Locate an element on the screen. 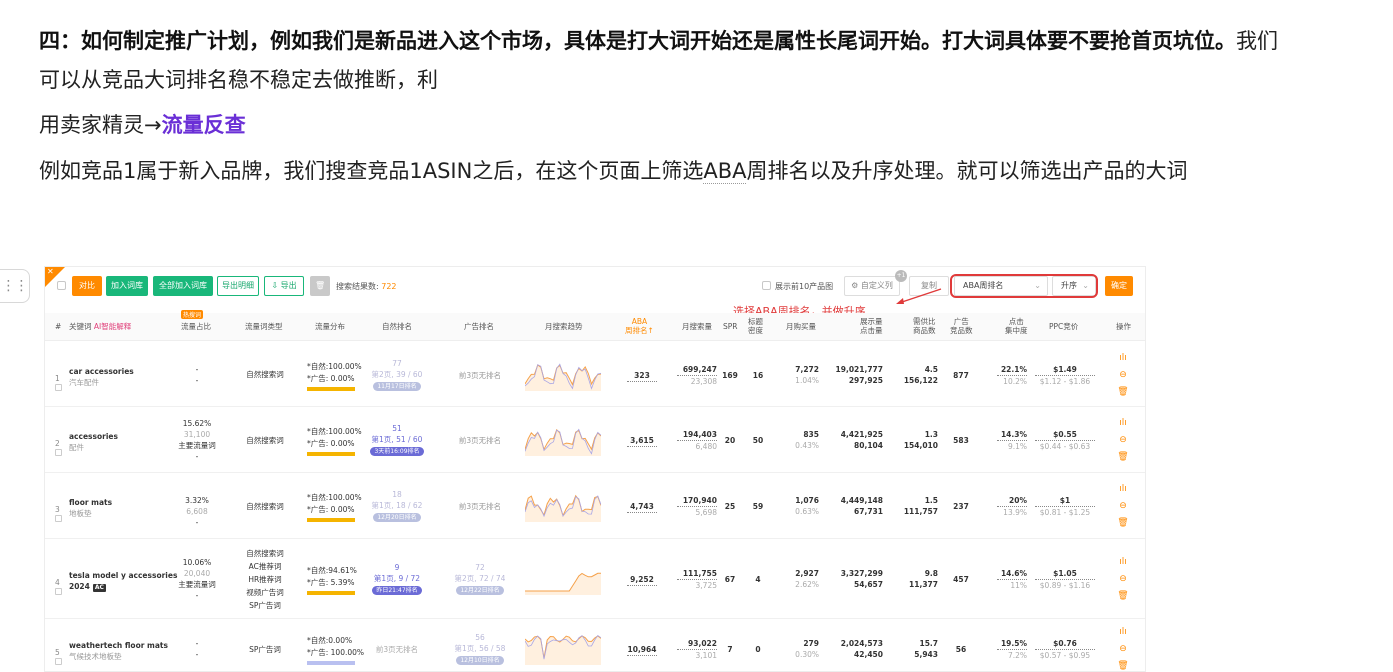 This screenshot has height=672, width=1393. ad-rank-cell: 56 第1页, 56 / 58 12月10日排名 is located at coordinates (480, 648).